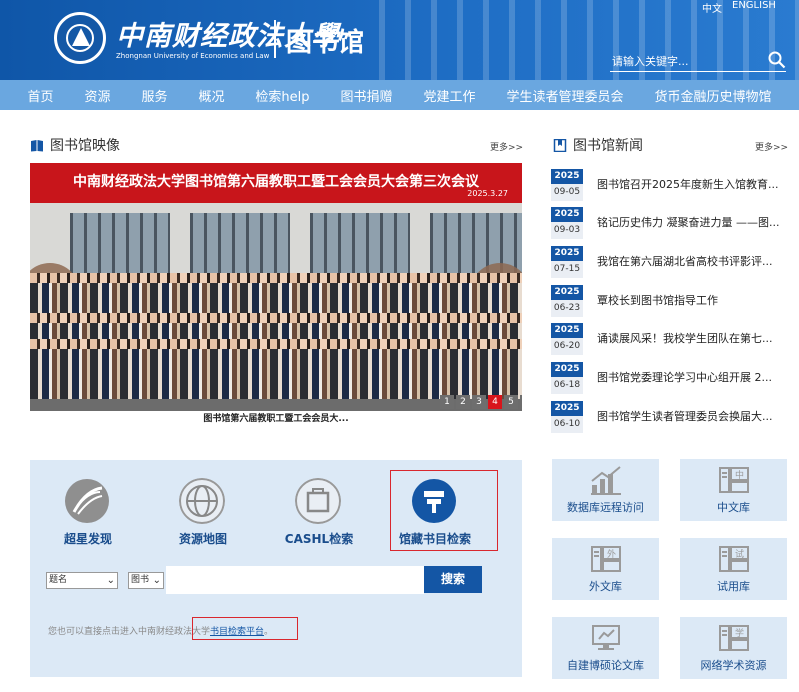 This screenshot has width=799, height=692. Describe the element at coordinates (58, 580) in the screenshot. I see `field-select-value: 题名` at that location.